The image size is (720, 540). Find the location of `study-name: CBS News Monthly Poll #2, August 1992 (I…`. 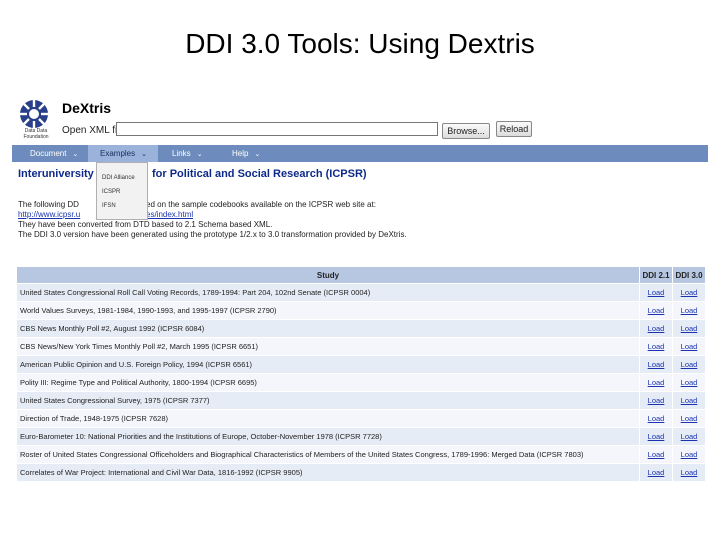

study-name: CBS News Monthly Poll #2, August 1992 (I… is located at coordinates (328, 328).